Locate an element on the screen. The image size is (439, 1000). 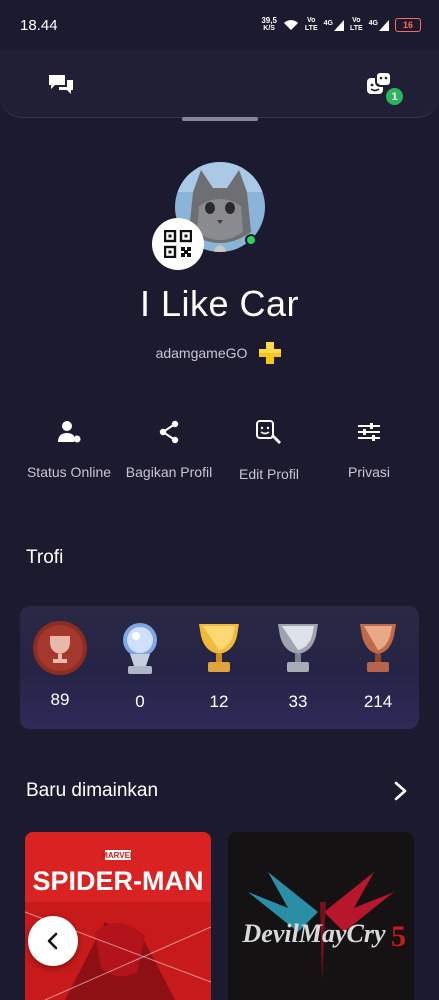
chevron-left-icon is located at coordinates (52, 941).